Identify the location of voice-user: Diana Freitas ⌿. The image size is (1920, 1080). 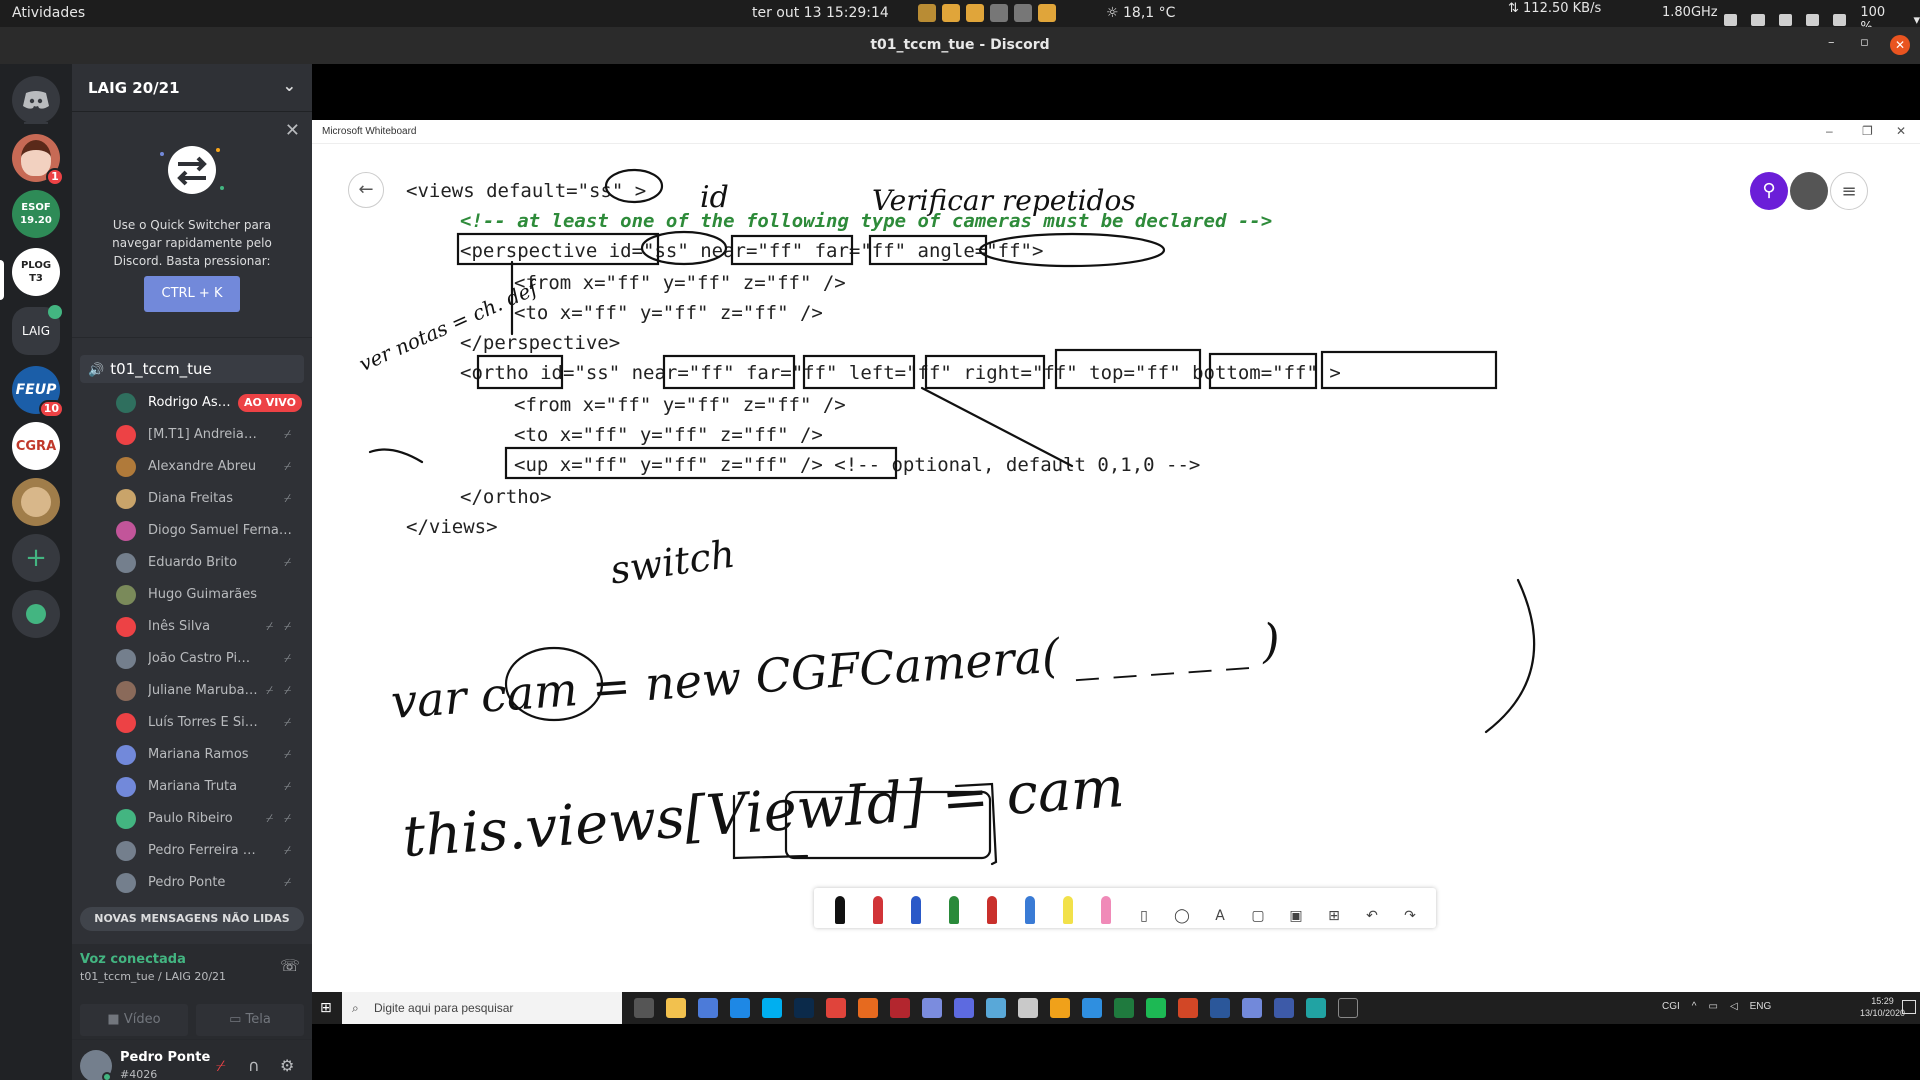
(192, 499).